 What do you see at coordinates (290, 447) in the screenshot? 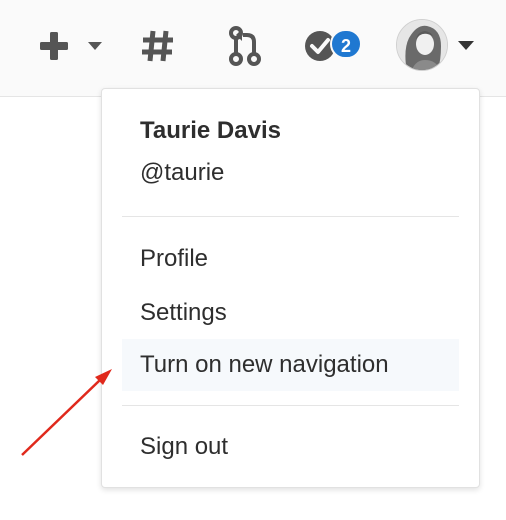
I see `menu-item-sign-out: Sign out` at bounding box center [290, 447].